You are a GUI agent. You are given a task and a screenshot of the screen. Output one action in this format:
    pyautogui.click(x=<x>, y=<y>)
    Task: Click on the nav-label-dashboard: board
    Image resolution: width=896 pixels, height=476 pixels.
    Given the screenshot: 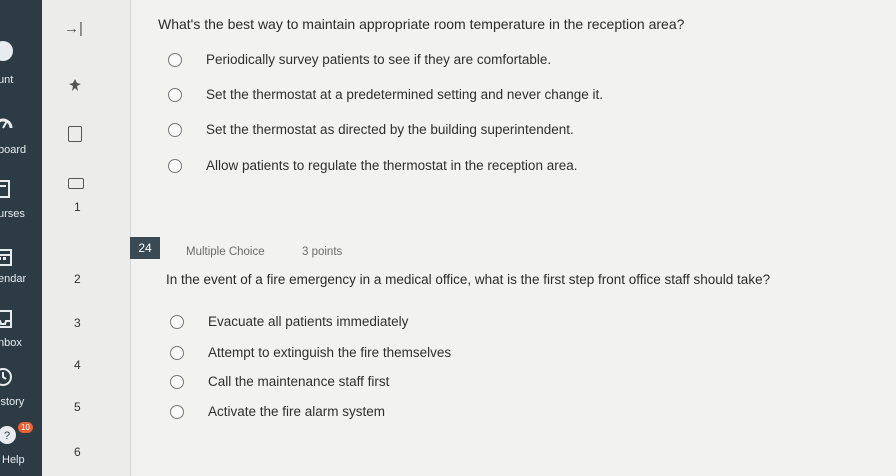 What is the action you would take?
    pyautogui.click(x=13, y=150)
    